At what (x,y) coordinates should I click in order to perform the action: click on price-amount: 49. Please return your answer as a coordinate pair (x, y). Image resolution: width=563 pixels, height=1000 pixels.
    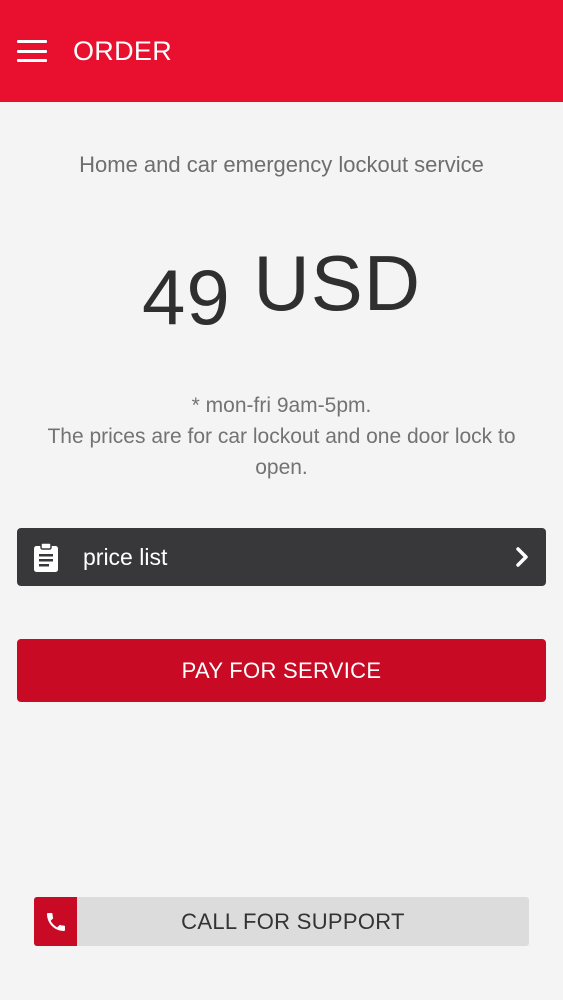
    Looking at the image, I should click on (186, 297).